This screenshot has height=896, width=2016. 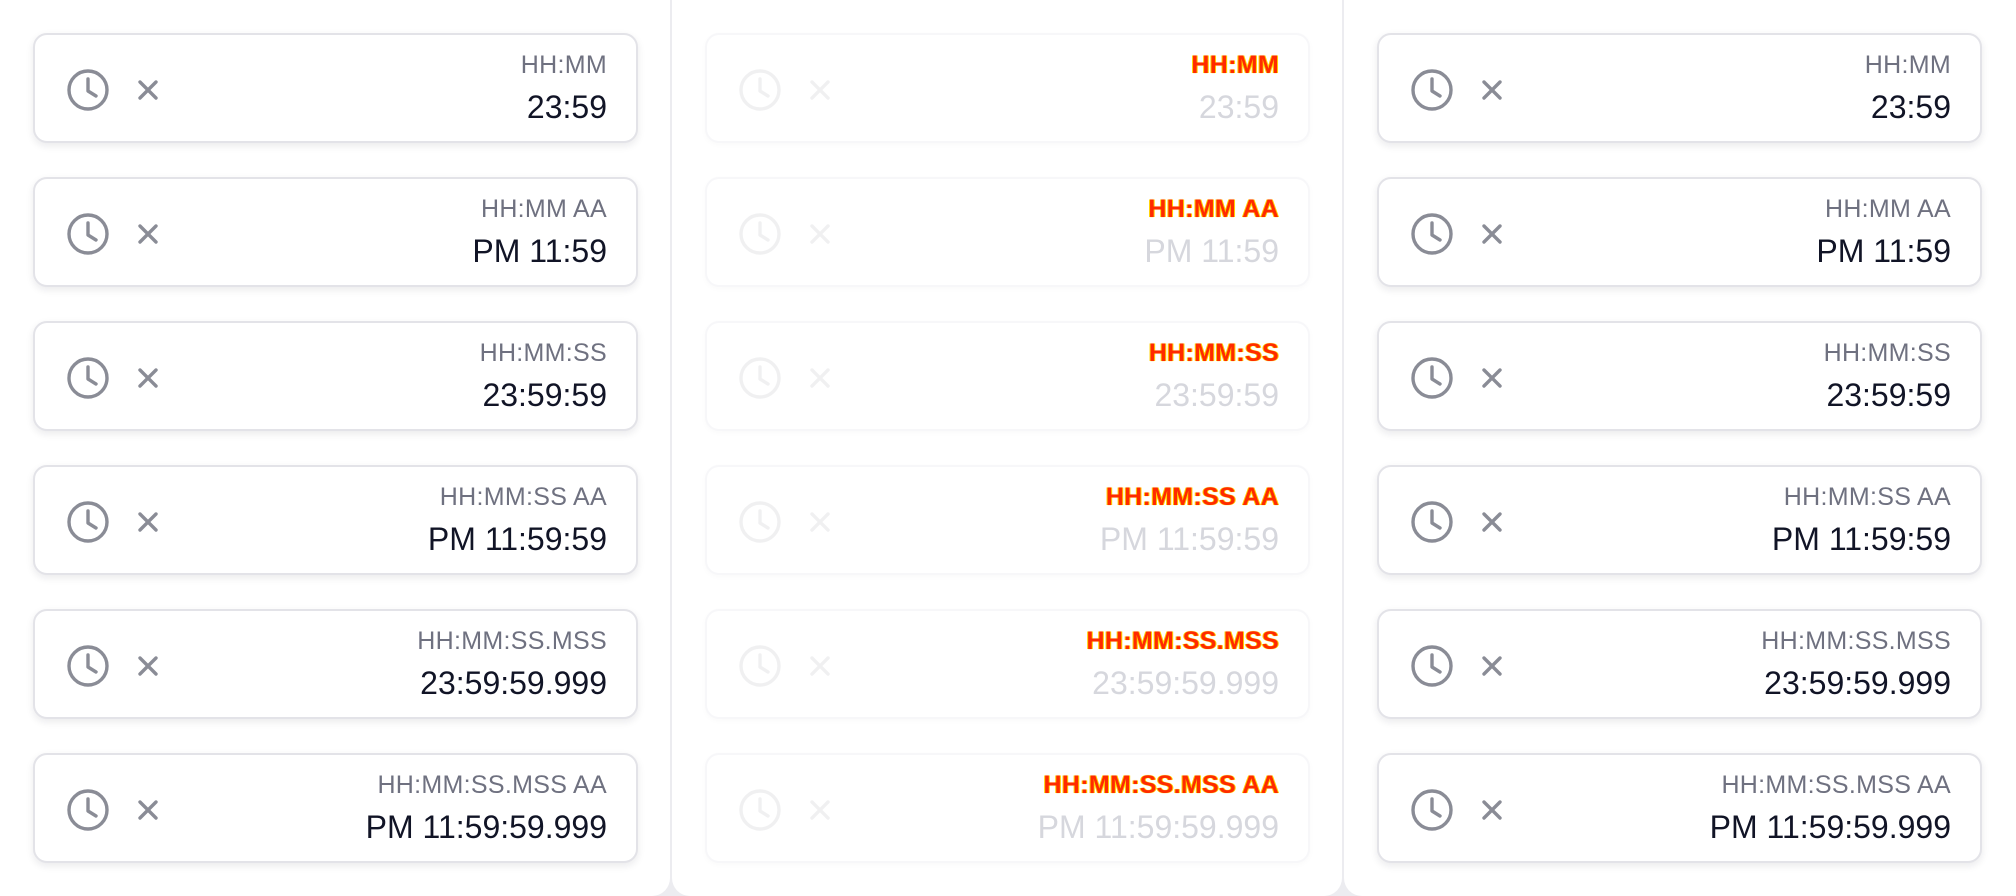 I want to click on time-input-field-disabled: HH:MM:SS AA PM 11:59:59, so click(x=1007, y=520).